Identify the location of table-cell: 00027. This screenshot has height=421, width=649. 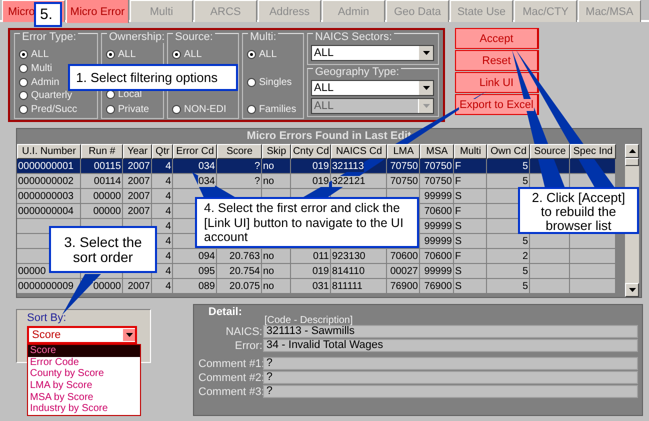
(404, 271).